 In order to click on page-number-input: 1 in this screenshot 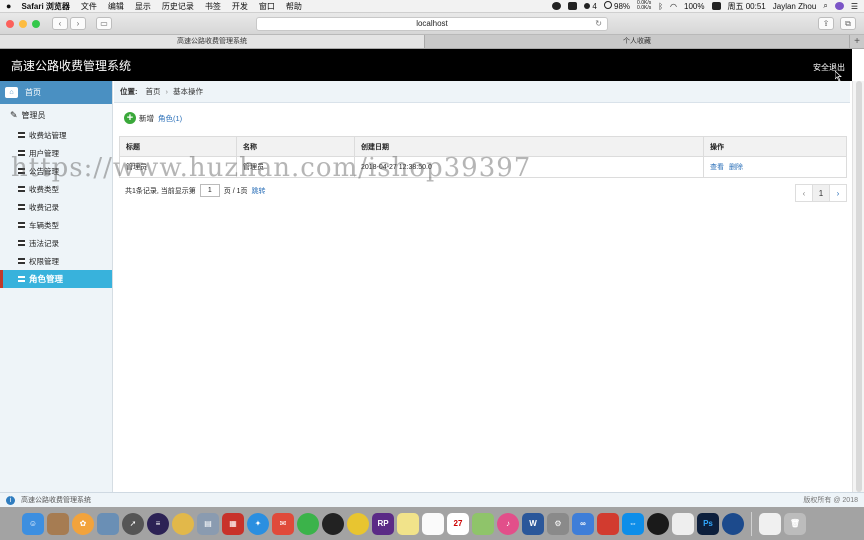, I will do `click(209, 190)`.